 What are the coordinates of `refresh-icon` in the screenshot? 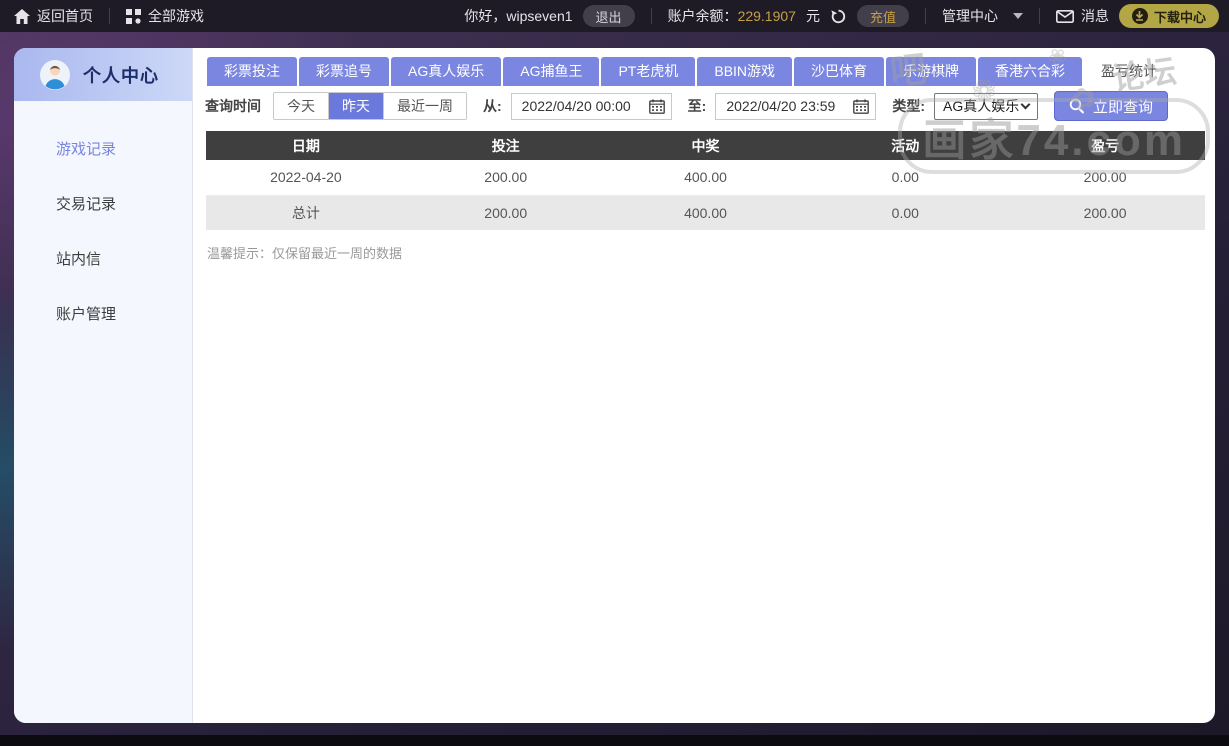 It's located at (838, 16).